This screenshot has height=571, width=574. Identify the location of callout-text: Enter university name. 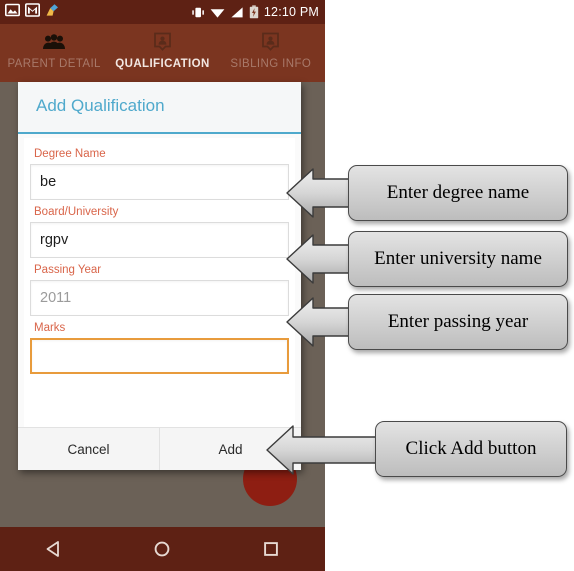
(458, 259).